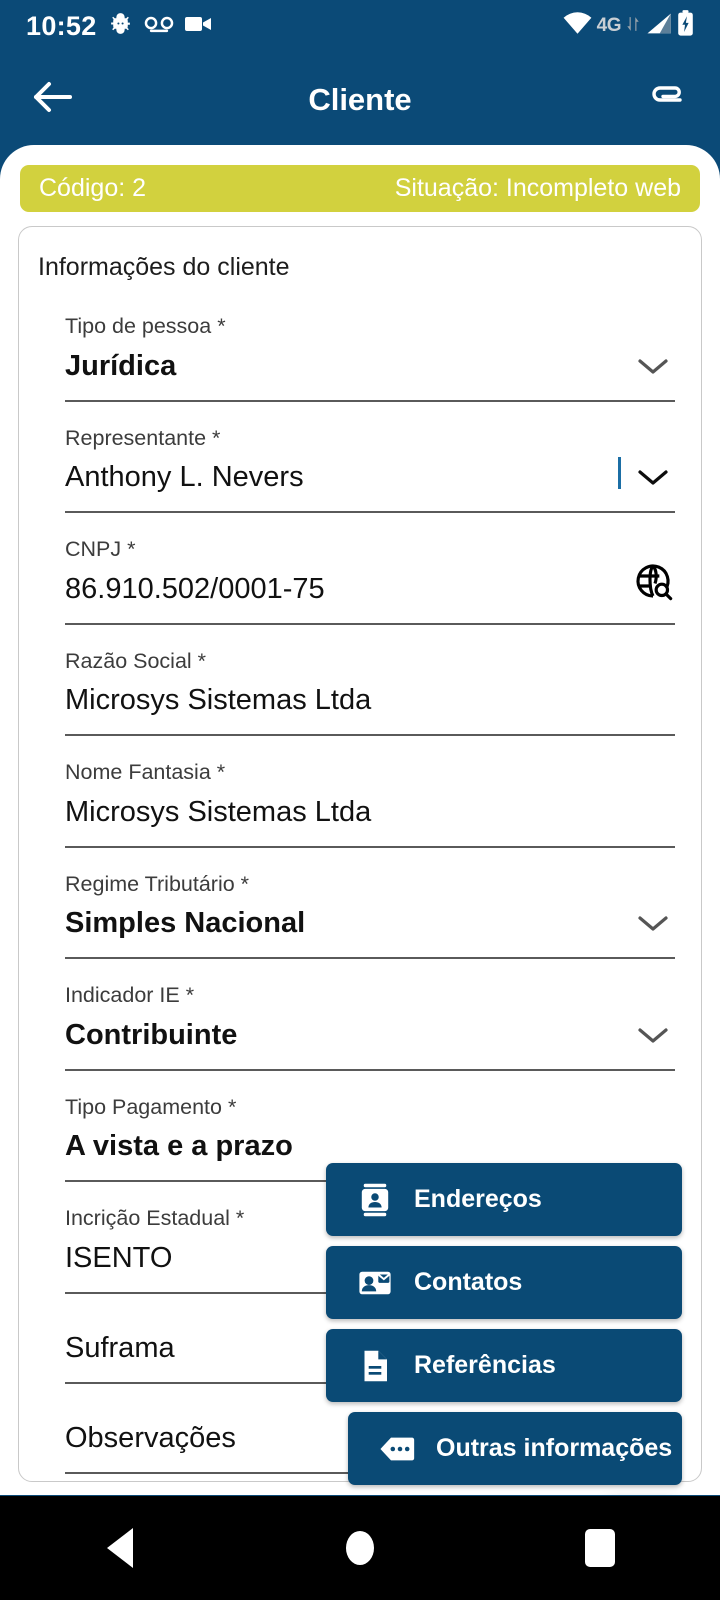  I want to click on form-field-label: Tipo de pessoa *, so click(145, 326).